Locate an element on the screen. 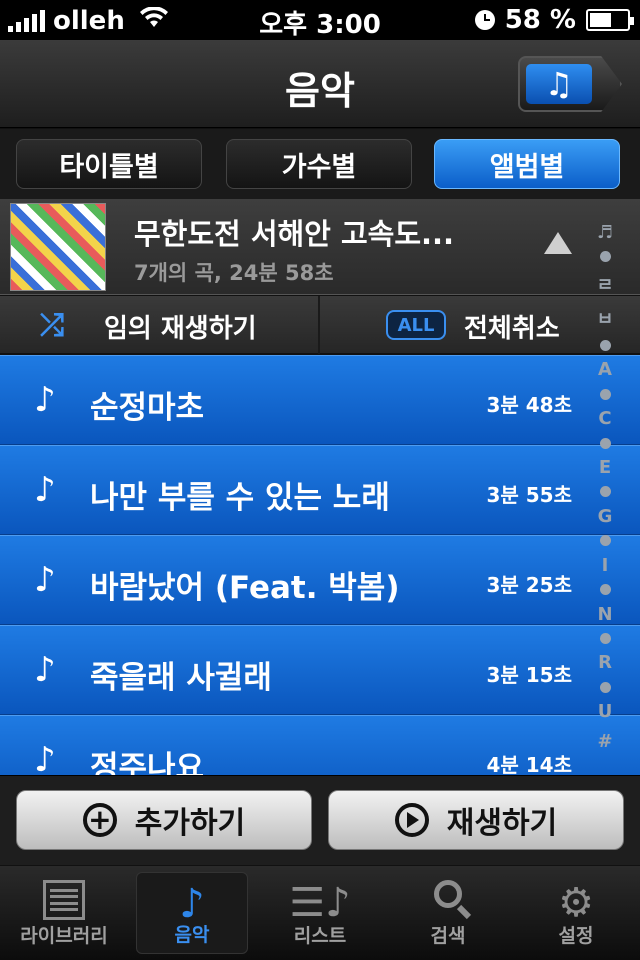 The height and width of the screenshot is (960, 640). play-circle-icon is located at coordinates (411, 820).